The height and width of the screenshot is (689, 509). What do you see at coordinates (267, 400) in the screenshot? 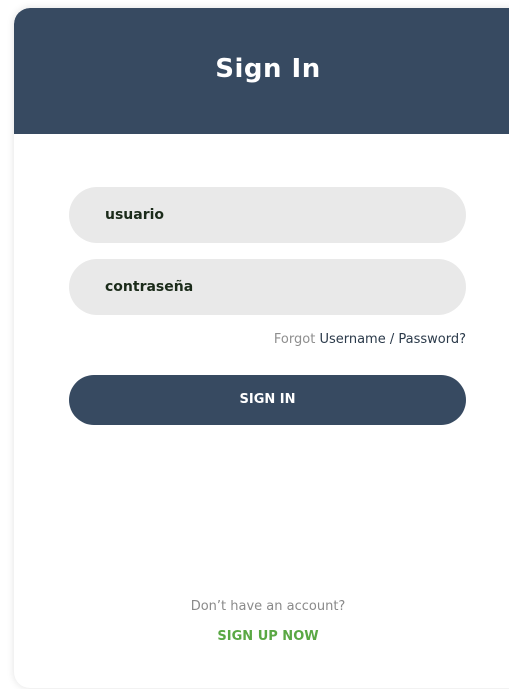
I see `sign-in-button: SIGN IN` at bounding box center [267, 400].